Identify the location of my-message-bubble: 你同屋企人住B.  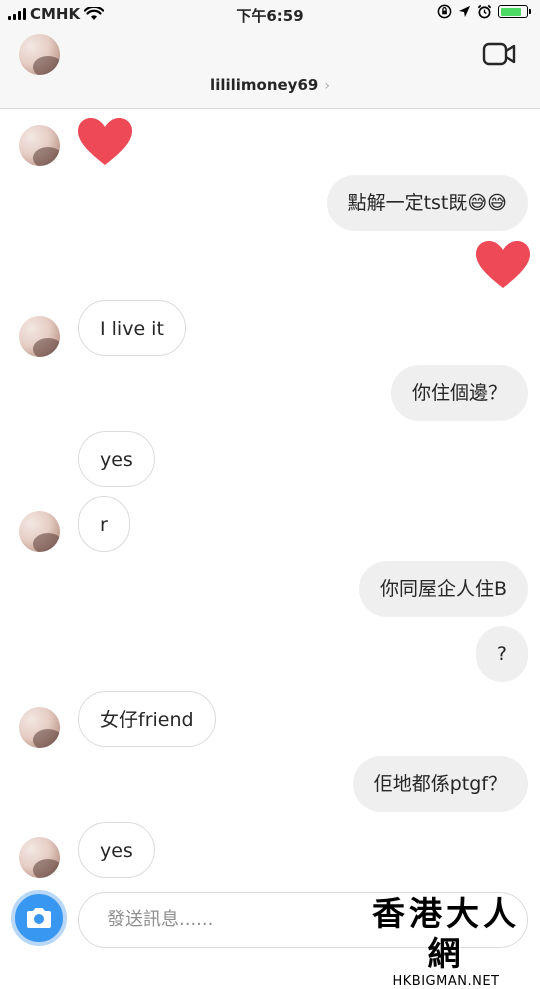
(443, 589).